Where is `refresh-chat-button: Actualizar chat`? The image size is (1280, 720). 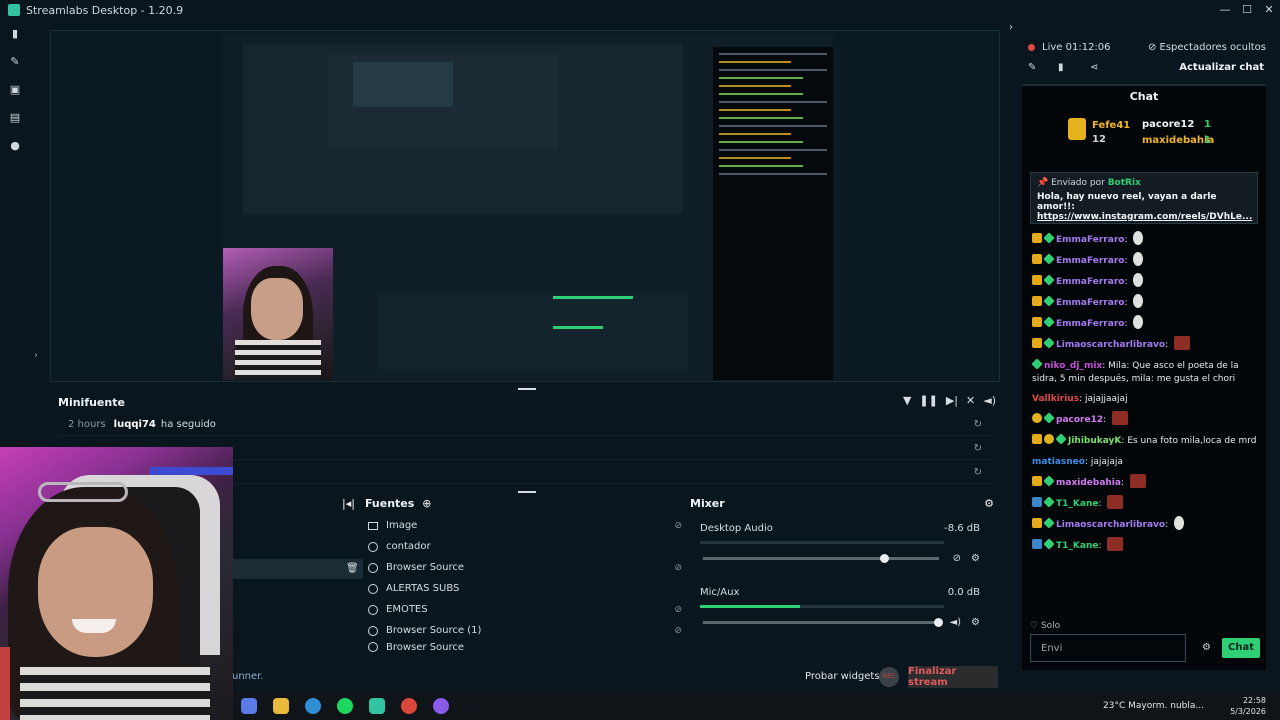
refresh-chat-button: Actualizar chat is located at coordinates (1221, 67).